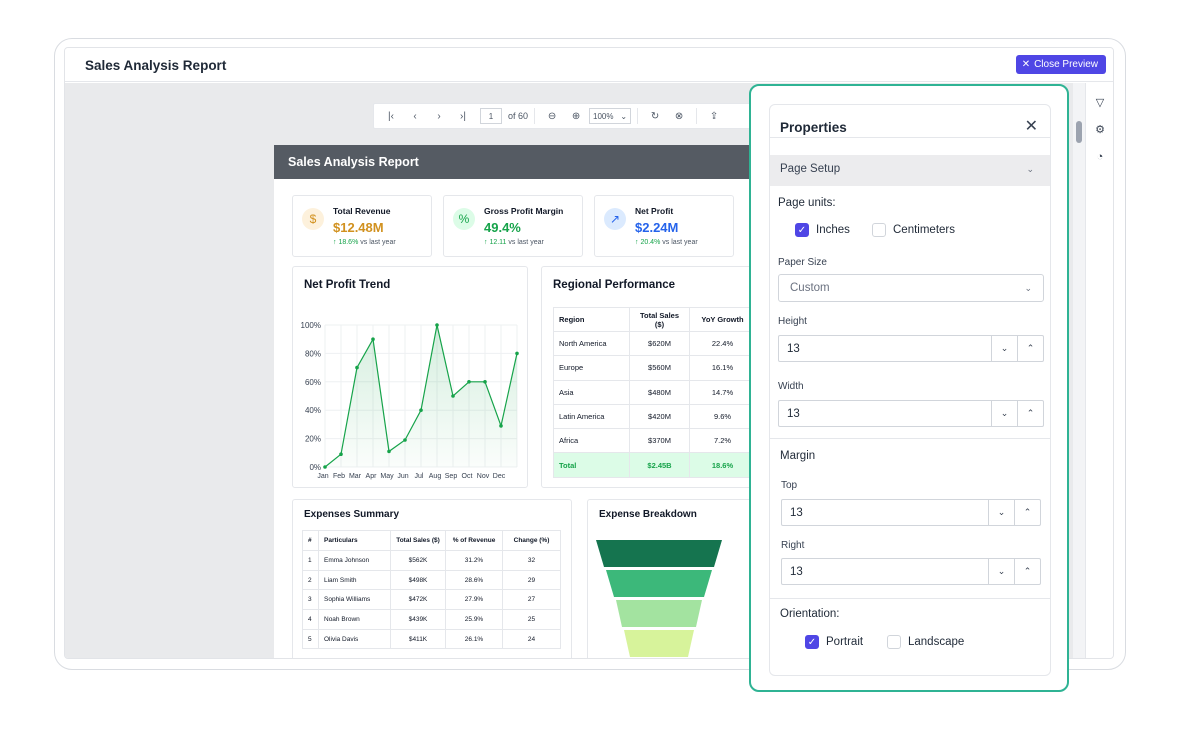  What do you see at coordinates (911, 348) in the screenshot?
I see `height-stepper: 13 ⌄ ⌃` at bounding box center [911, 348].